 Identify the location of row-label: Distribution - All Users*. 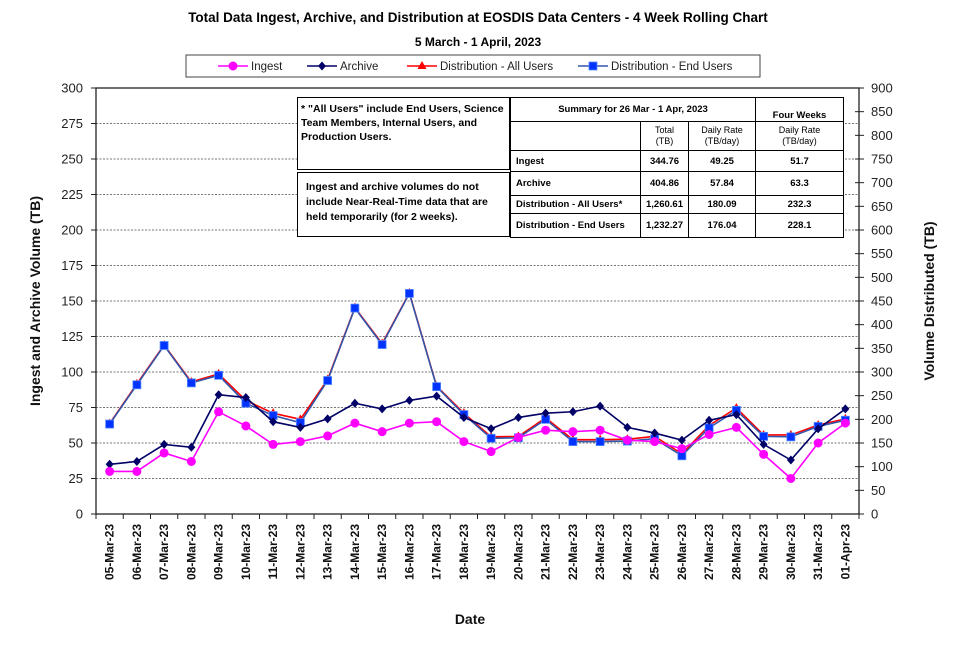
(575, 204).